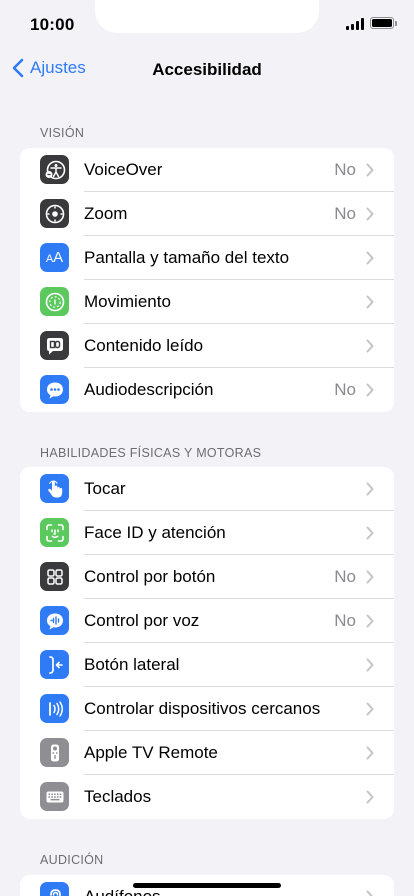 Image resolution: width=414 pixels, height=896 pixels. I want to click on settings-row-side-button: Botón lateral, so click(207, 665).